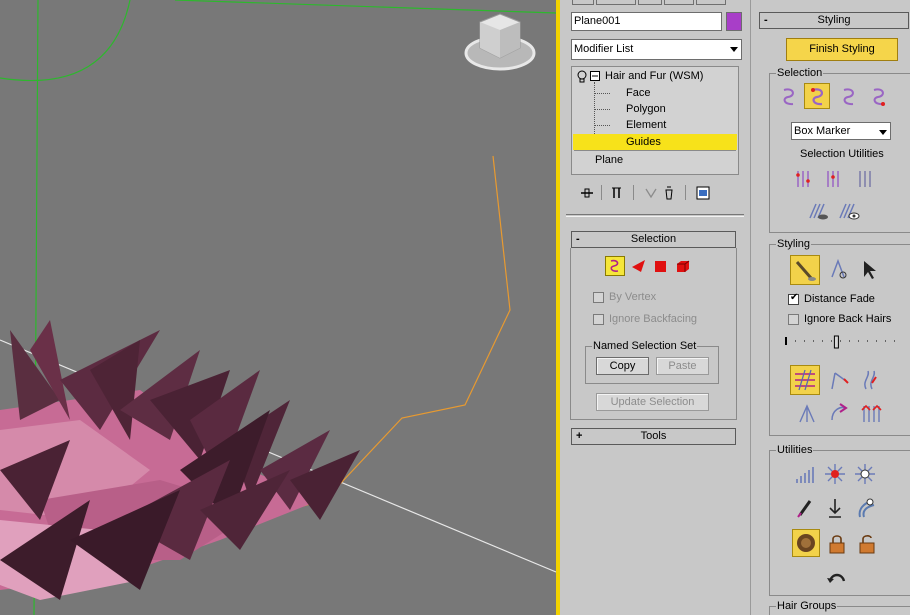 The height and width of the screenshot is (615, 910). I want to click on select-whole-guide-button, so click(817, 96).